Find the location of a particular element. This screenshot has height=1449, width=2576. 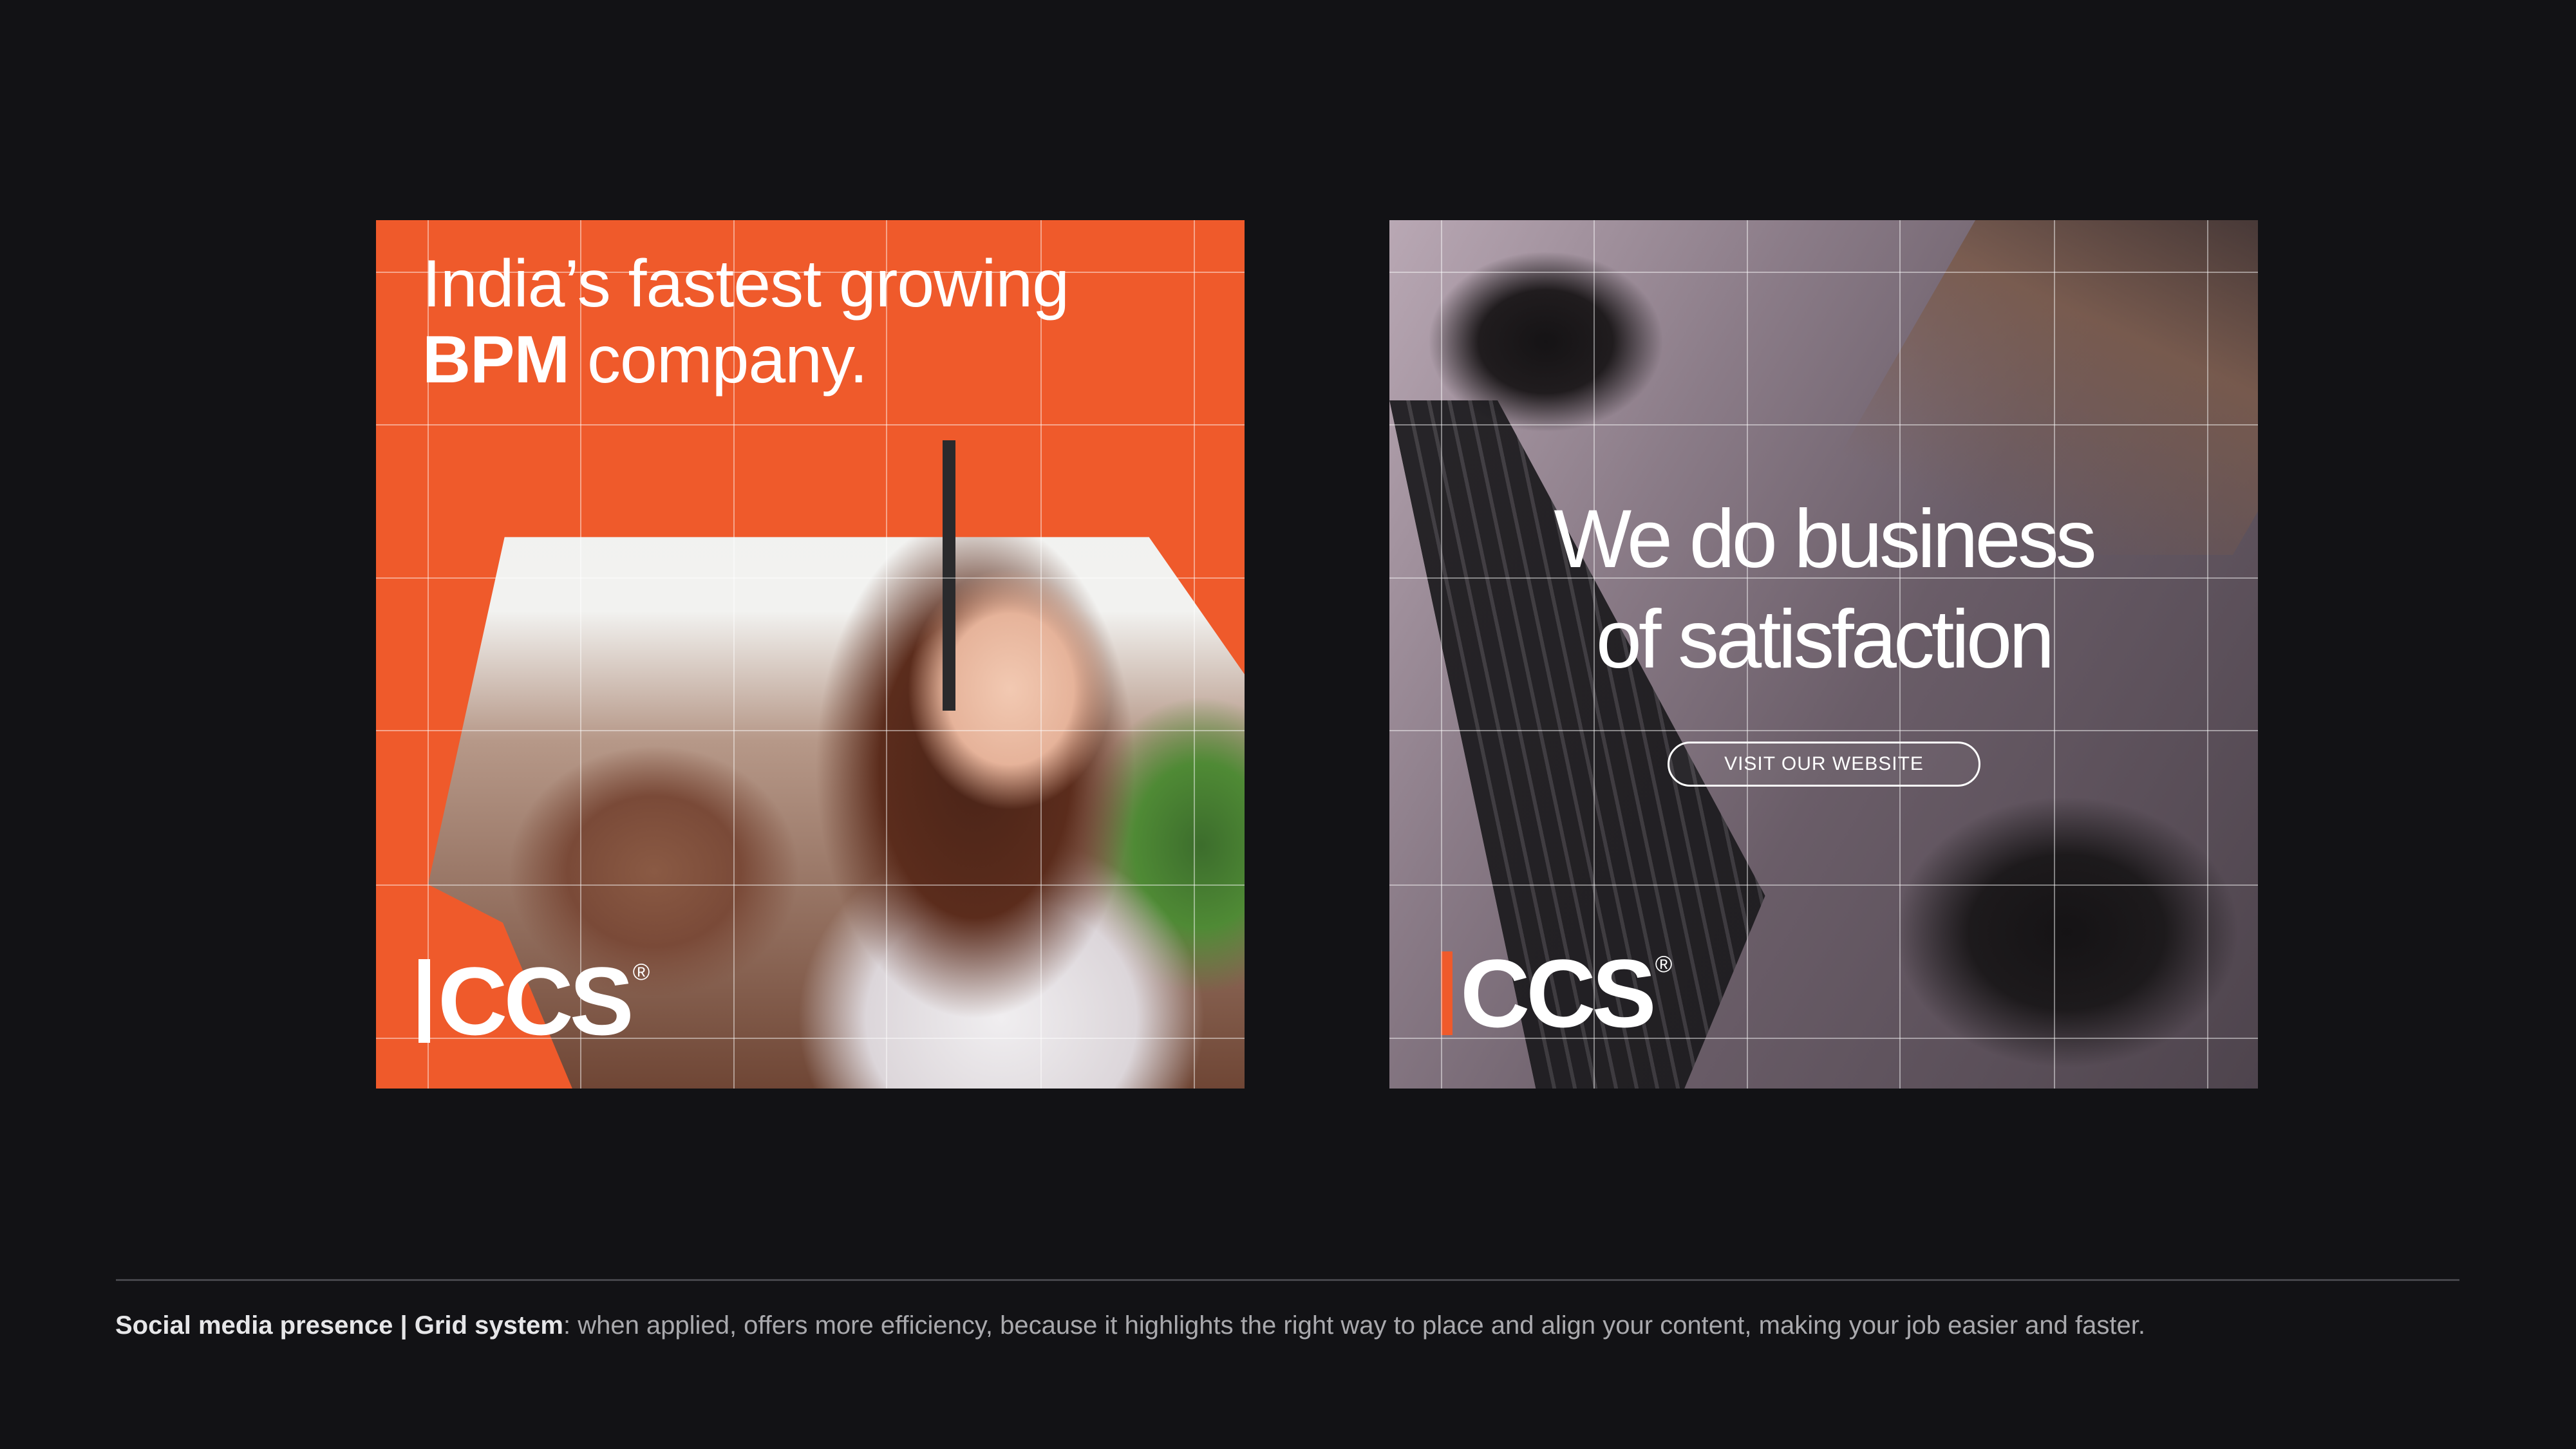

card2-headline: We do business of satisfaction is located at coordinates (1823, 589).